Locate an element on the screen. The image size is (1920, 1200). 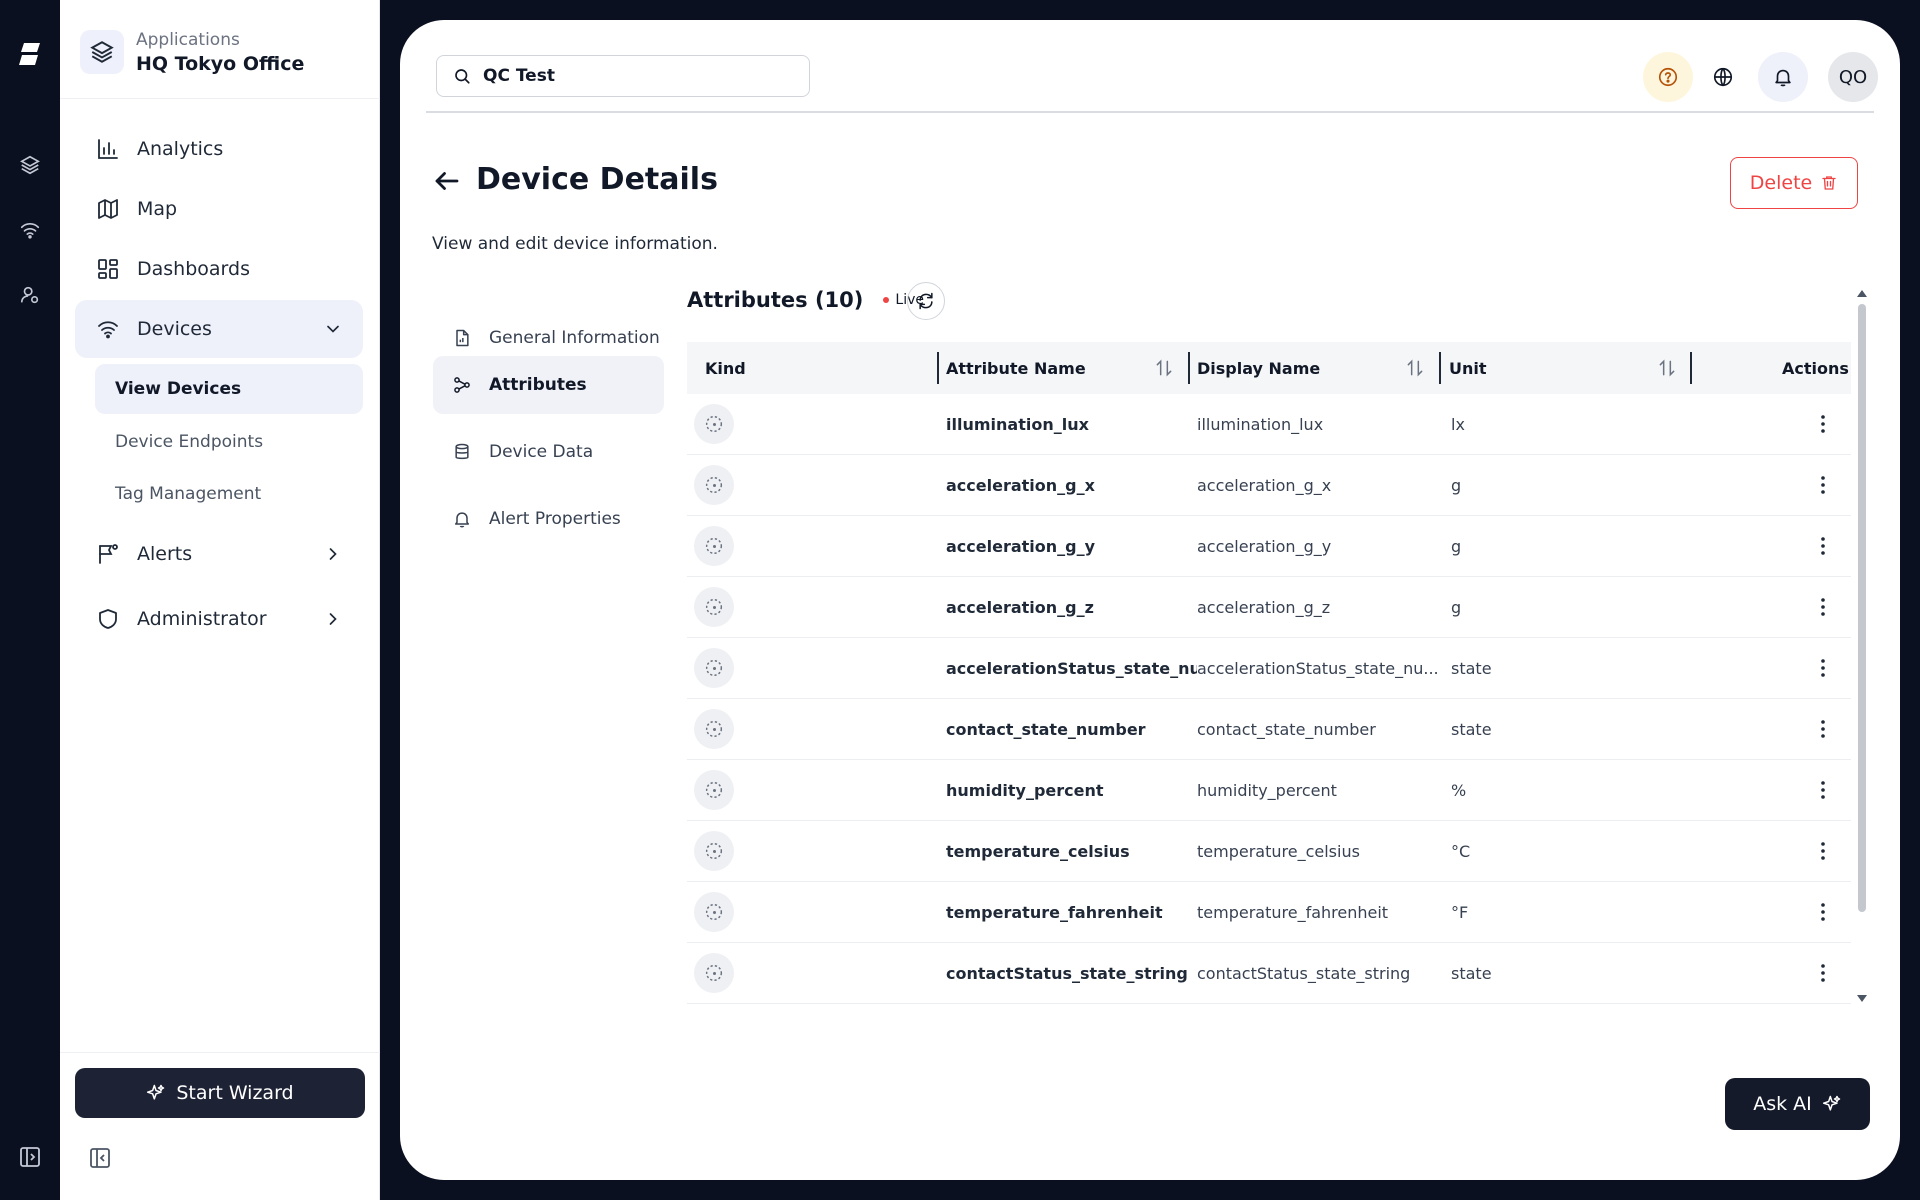
sidebar-subitem-device-endpoints: Device Endpoints is located at coordinates (229, 442).